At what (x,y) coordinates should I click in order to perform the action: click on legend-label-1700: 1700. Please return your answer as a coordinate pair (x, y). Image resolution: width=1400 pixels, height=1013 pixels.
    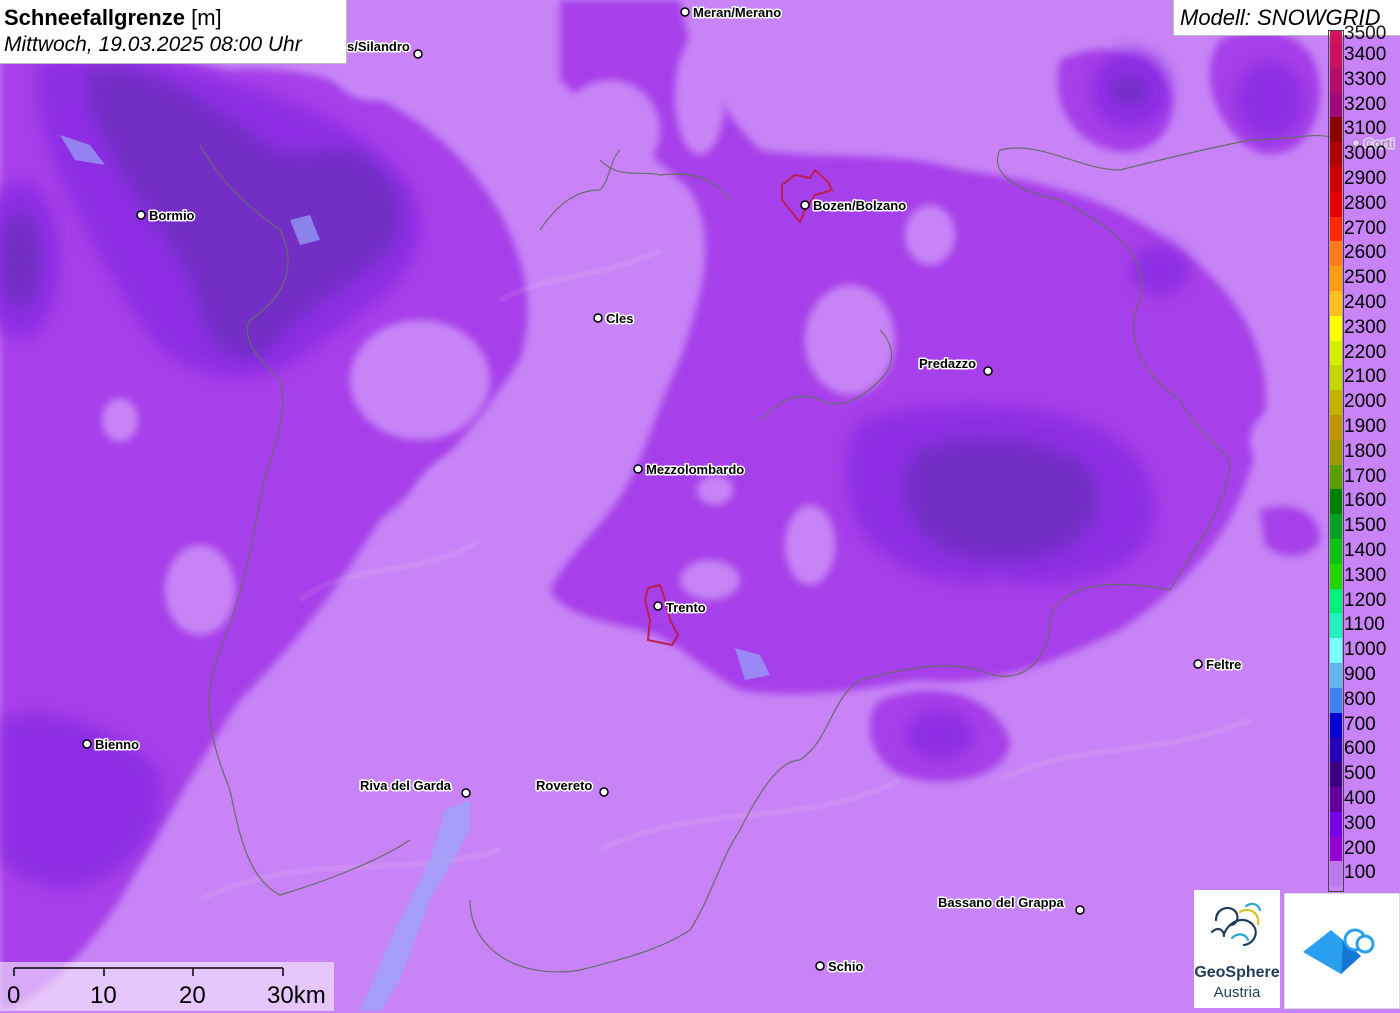
    Looking at the image, I should click on (1365, 476).